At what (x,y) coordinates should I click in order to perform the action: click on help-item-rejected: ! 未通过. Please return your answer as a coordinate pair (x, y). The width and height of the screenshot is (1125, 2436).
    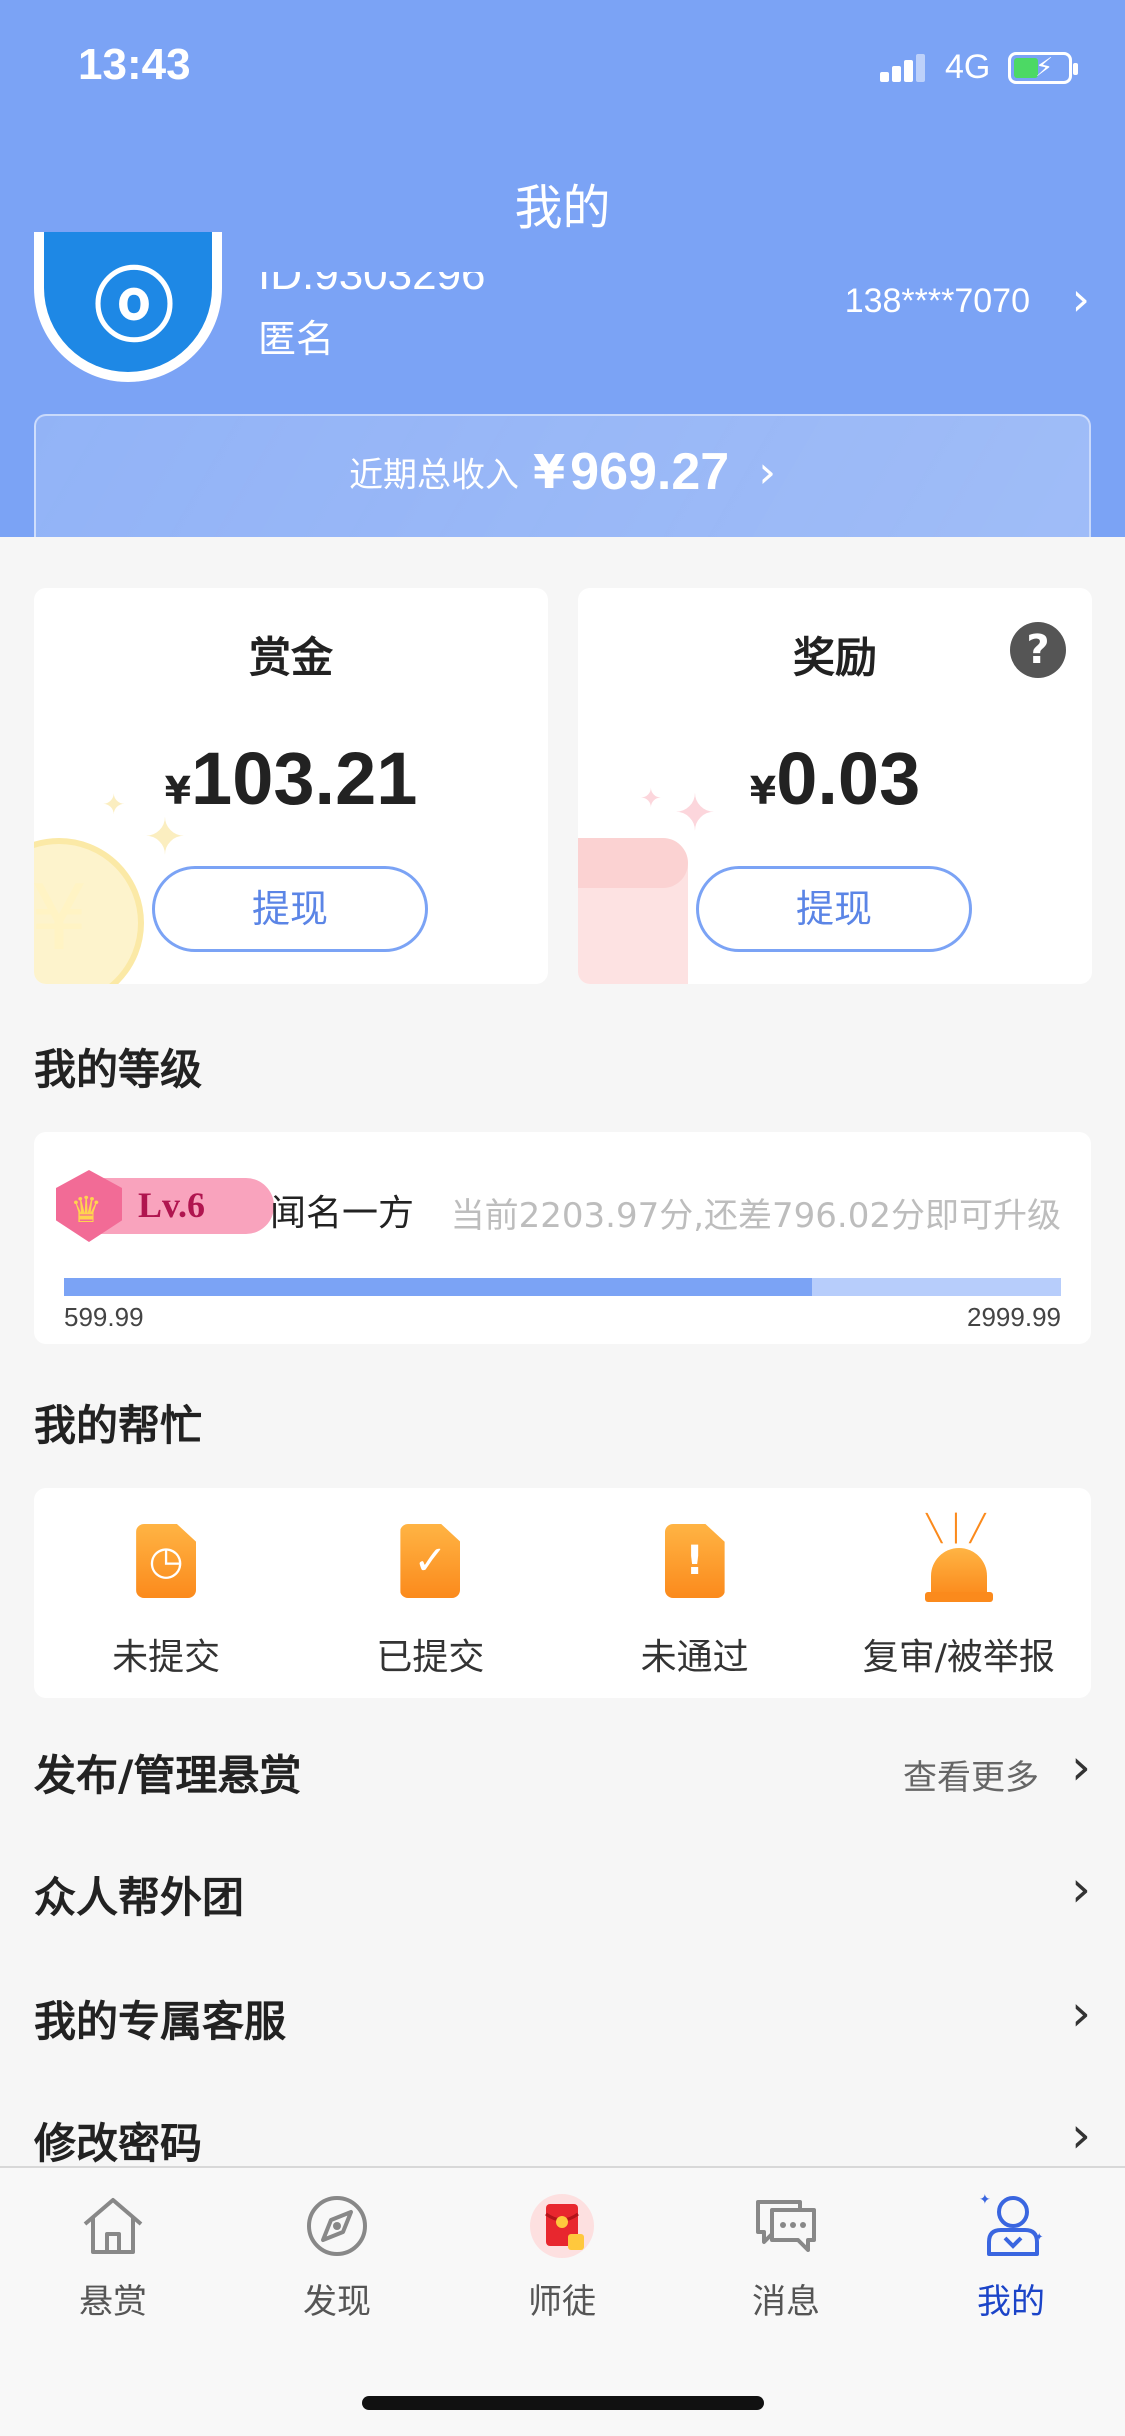
    Looking at the image, I should click on (695, 1593).